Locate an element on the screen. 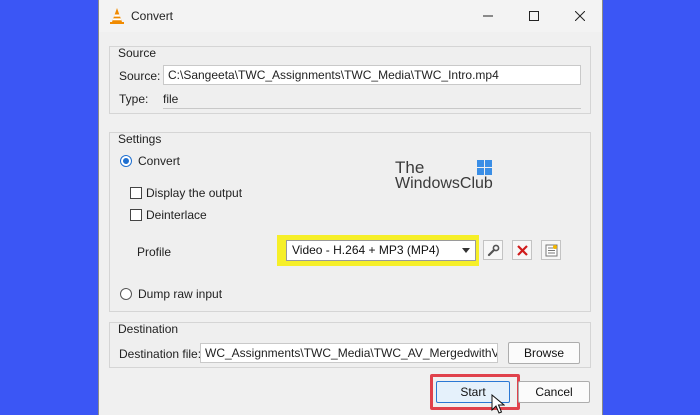  profile-label: Profile is located at coordinates (154, 252).